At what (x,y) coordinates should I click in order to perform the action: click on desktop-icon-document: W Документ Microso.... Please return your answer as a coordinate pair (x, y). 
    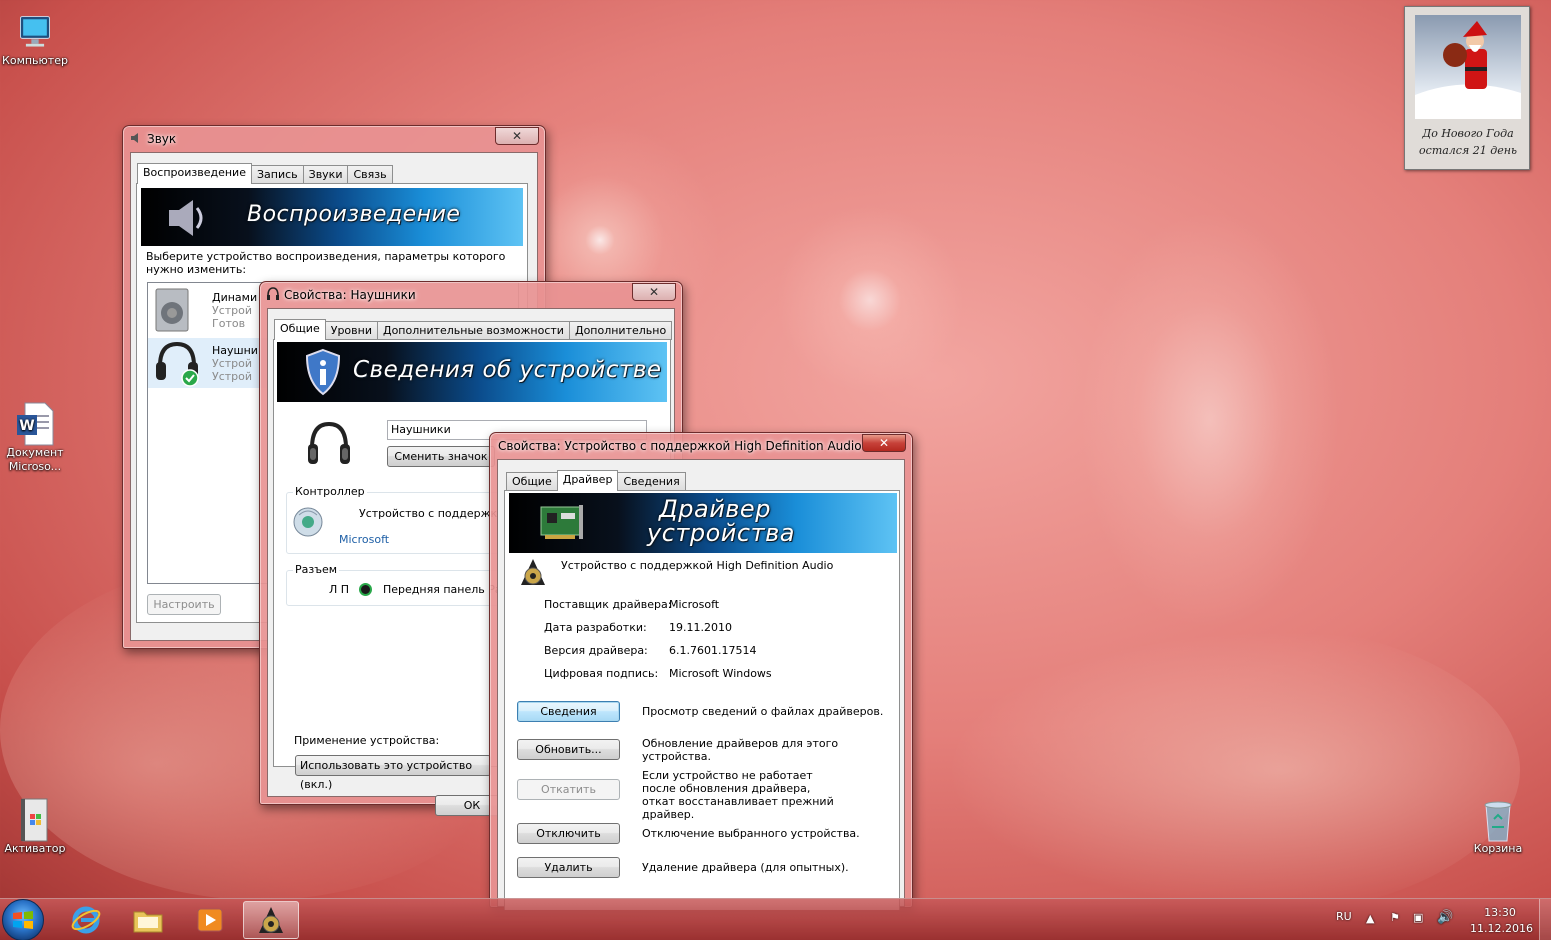
    Looking at the image, I should click on (36, 438).